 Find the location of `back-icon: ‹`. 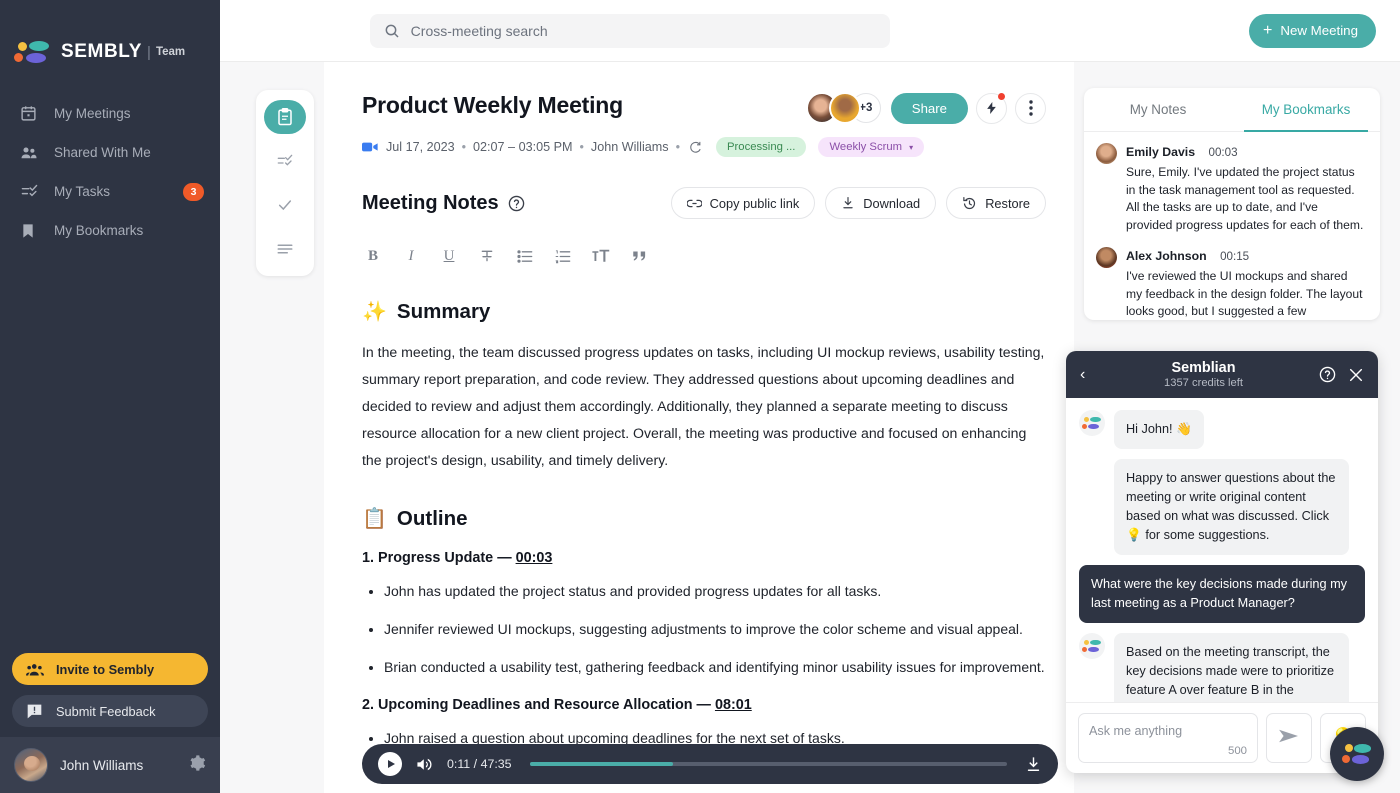

back-icon: ‹ is located at coordinates (1090, 375).